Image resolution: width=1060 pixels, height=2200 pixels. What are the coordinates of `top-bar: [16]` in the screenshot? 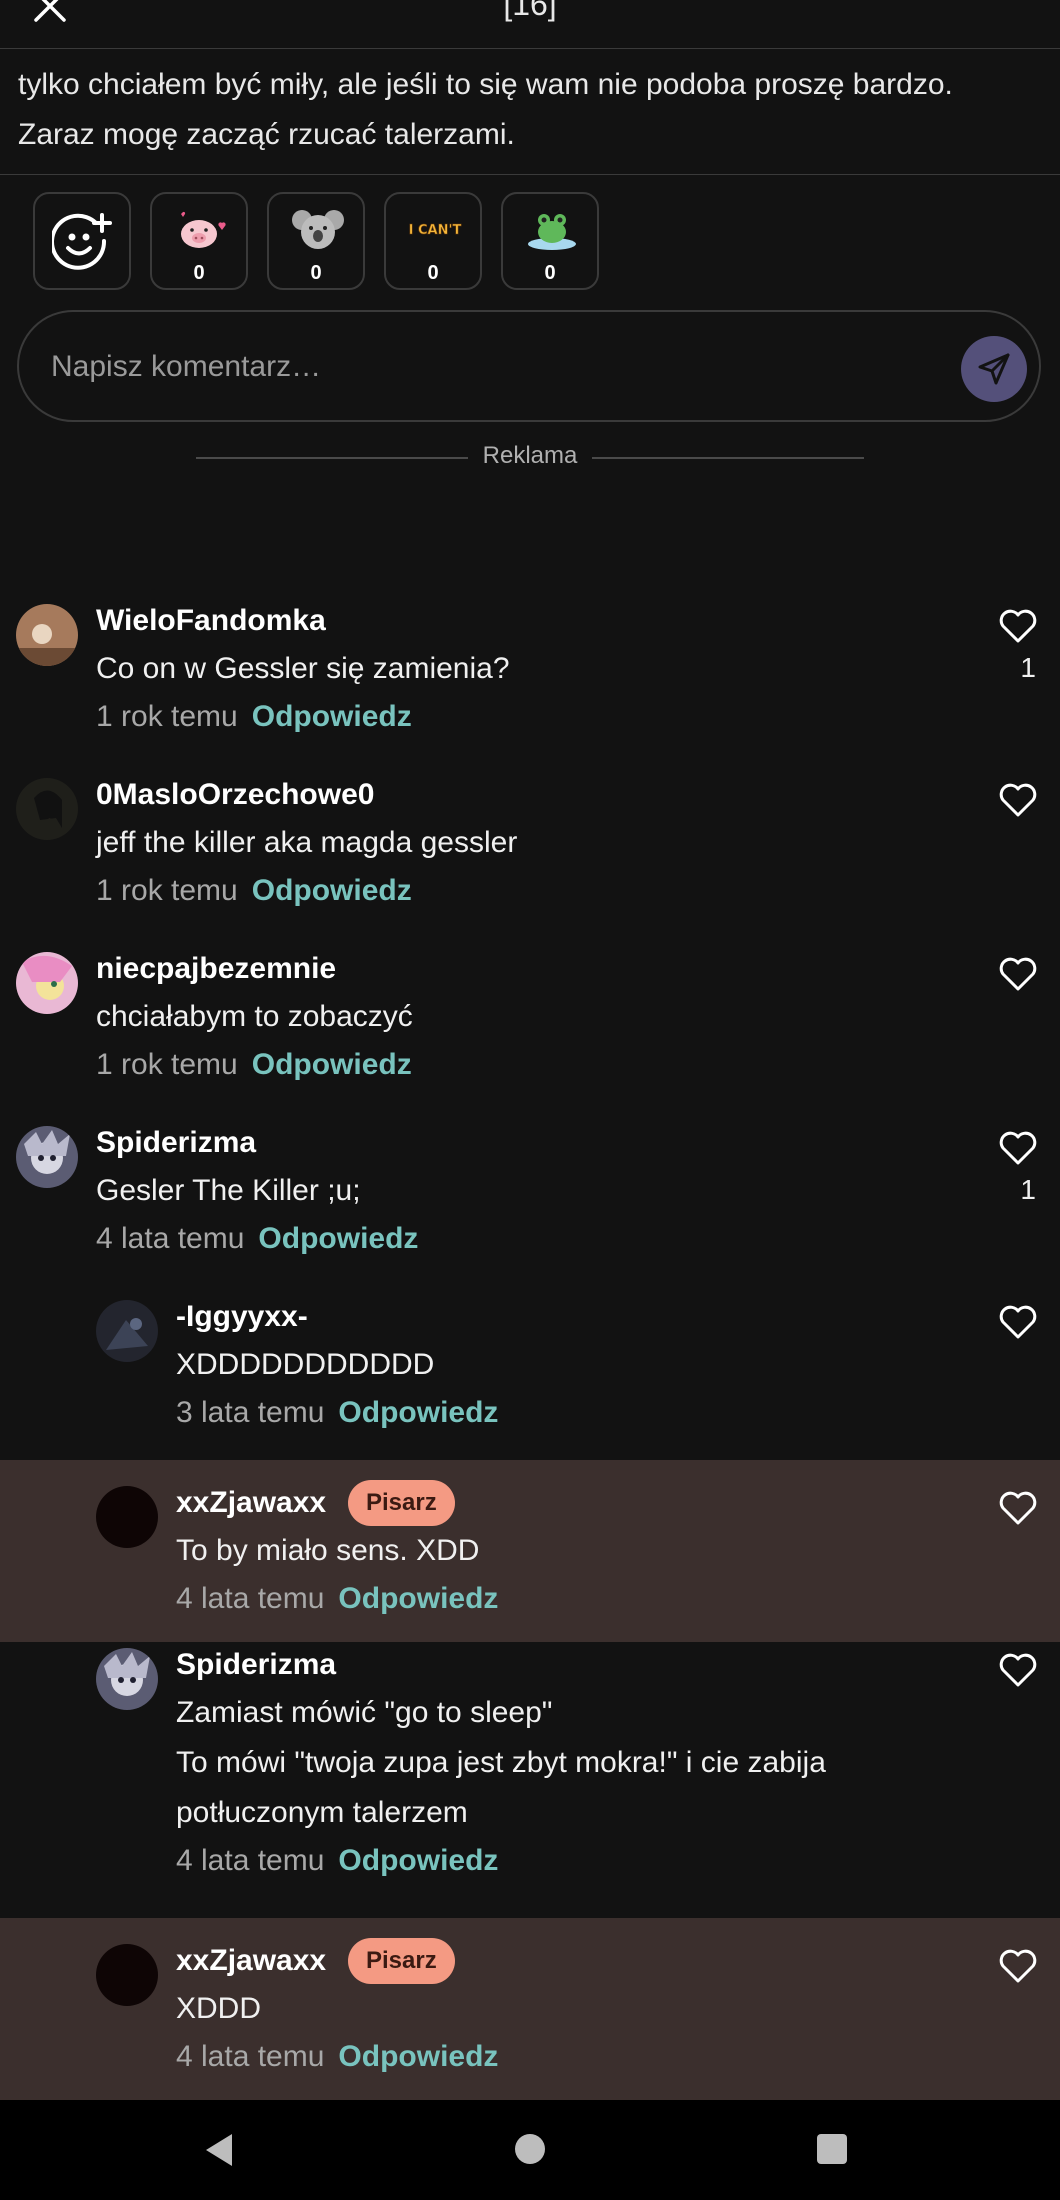 It's located at (530, 24).